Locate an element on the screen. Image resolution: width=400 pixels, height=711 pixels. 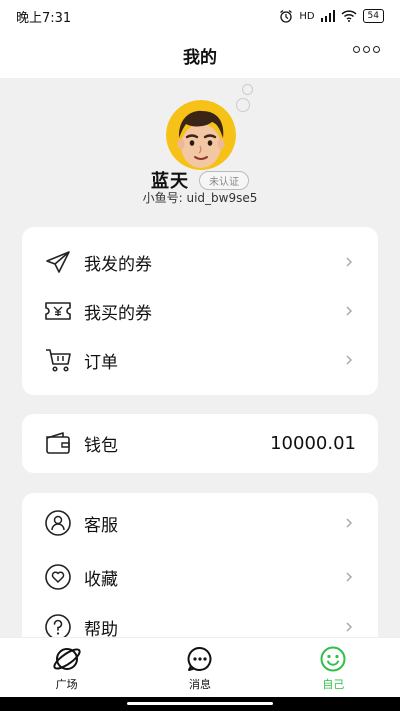
signal-label: HD is located at coordinates (307, 16).